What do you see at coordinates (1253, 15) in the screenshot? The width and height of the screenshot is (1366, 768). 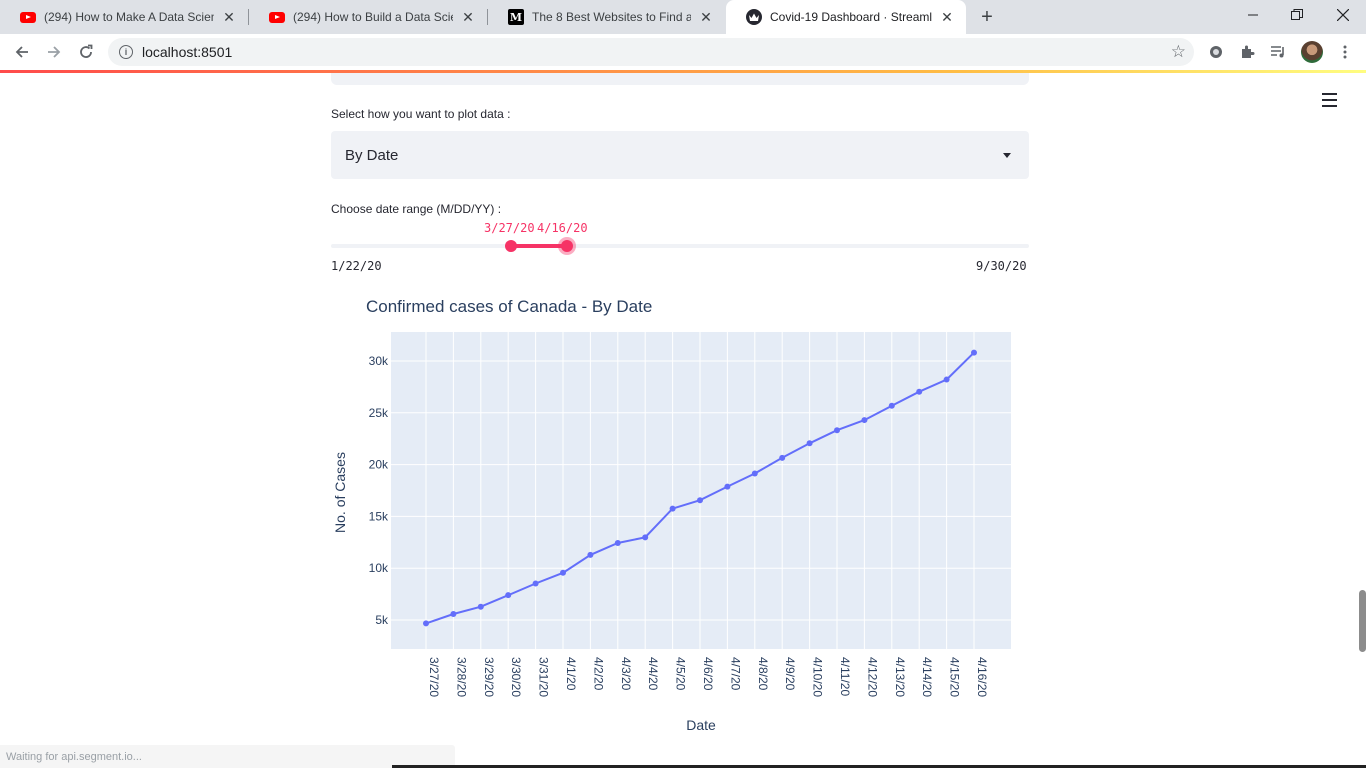 I see `minimize-button` at bounding box center [1253, 15].